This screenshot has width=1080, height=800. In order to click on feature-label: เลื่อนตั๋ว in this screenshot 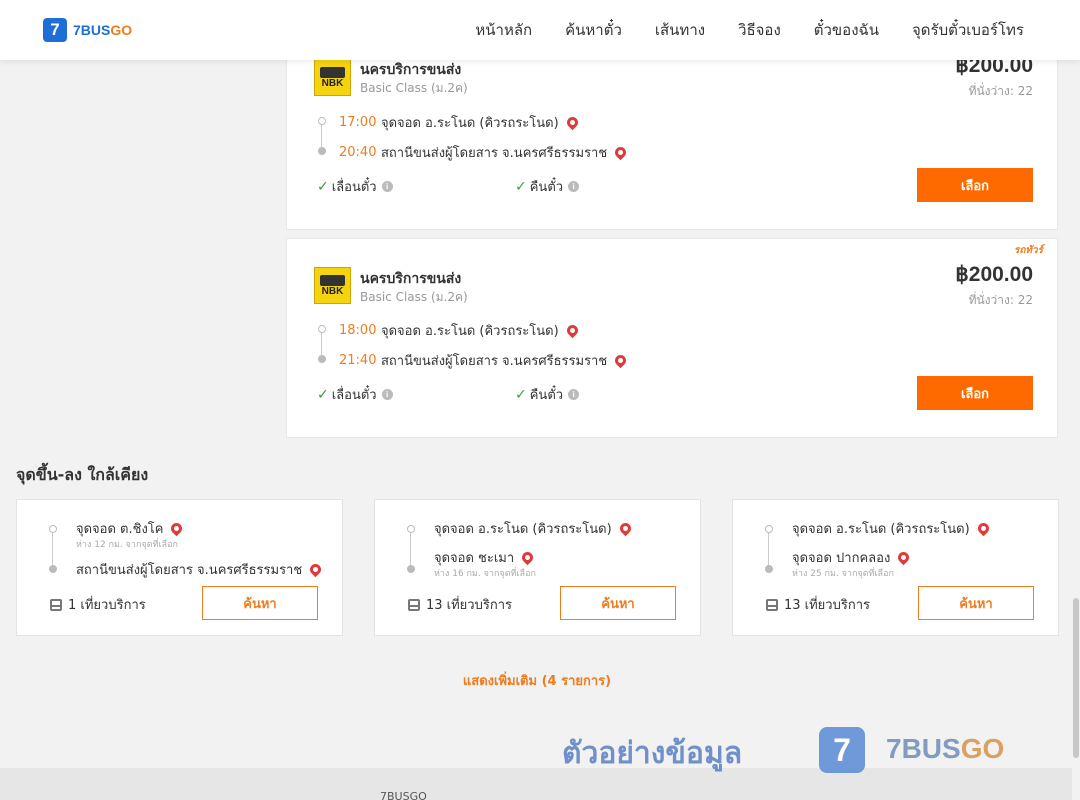, I will do `click(354, 395)`.